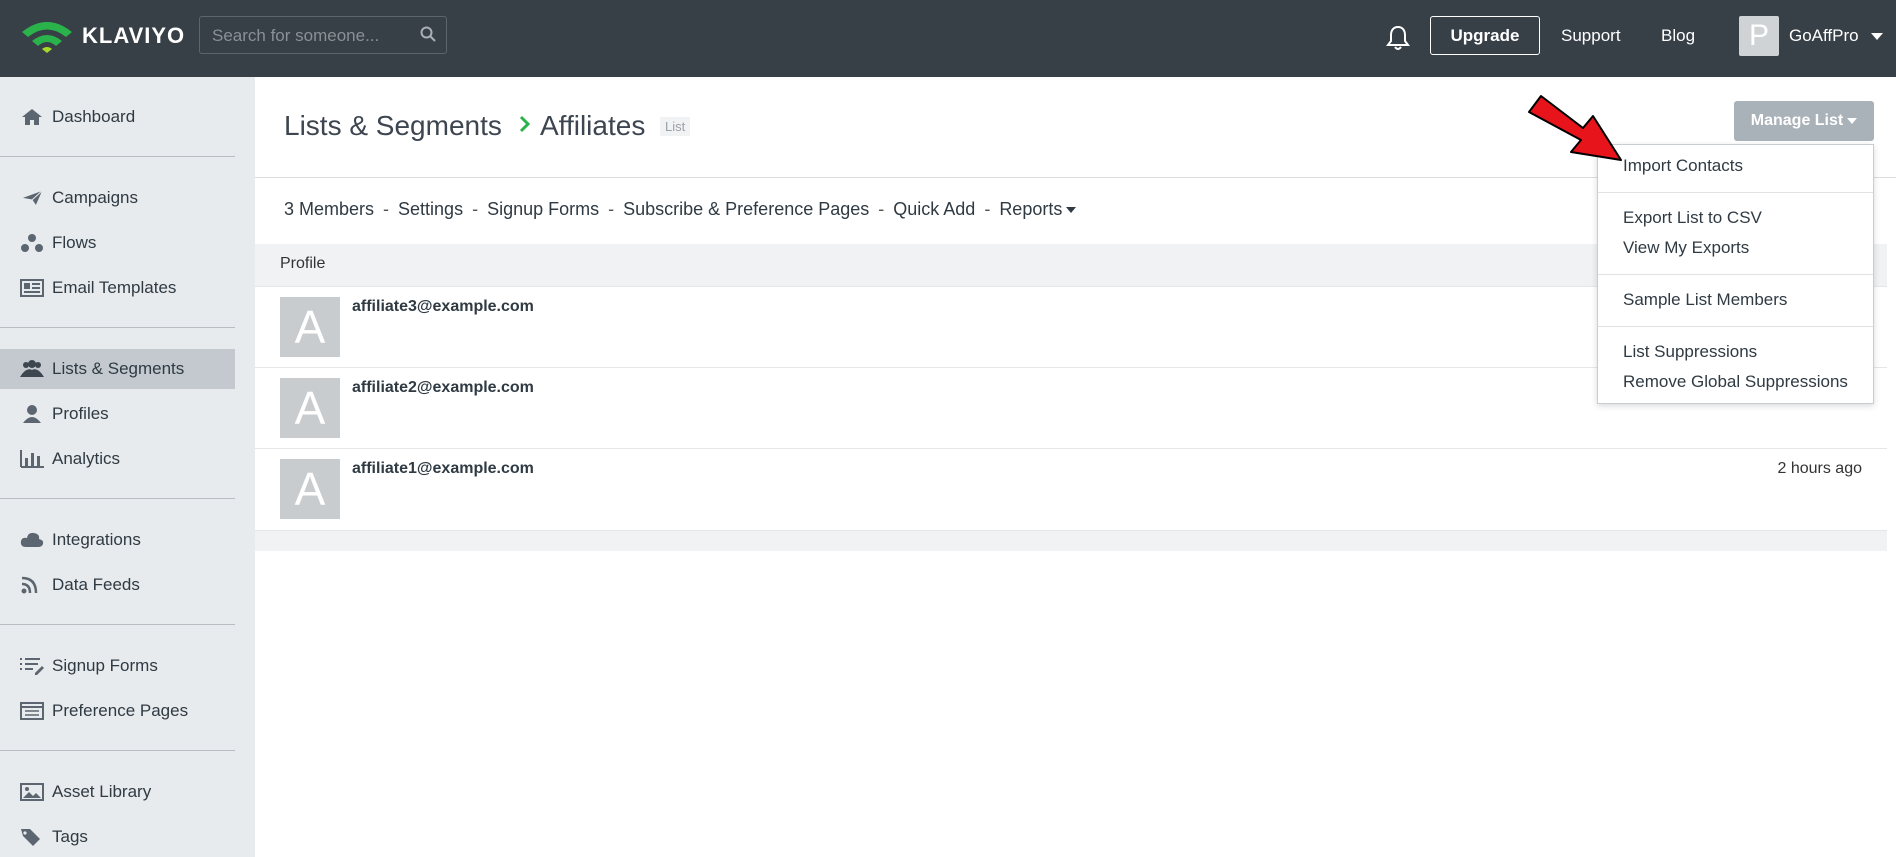 Image resolution: width=1896 pixels, height=857 pixels. What do you see at coordinates (1071, 488) in the screenshot?
I see `table-row: A affiliate1@example.com 2 hours ago` at bounding box center [1071, 488].